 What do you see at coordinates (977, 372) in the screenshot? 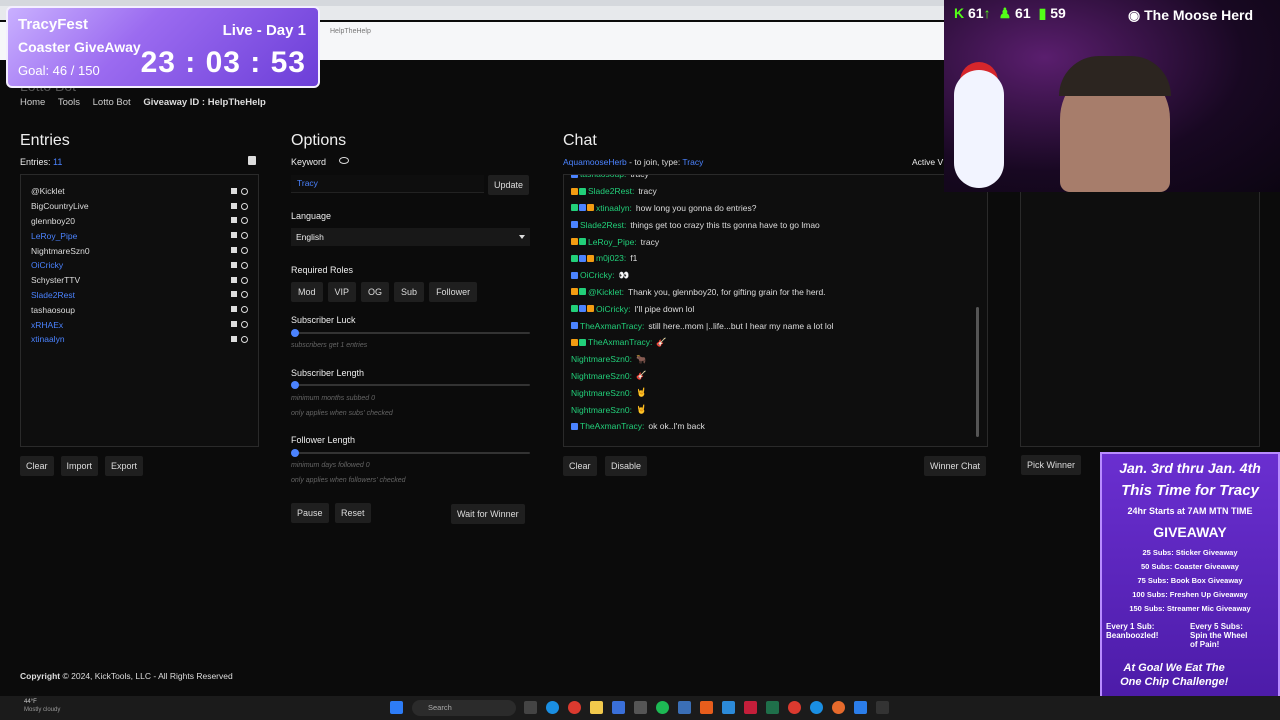
I see `chat-scrollbar` at bounding box center [977, 372].